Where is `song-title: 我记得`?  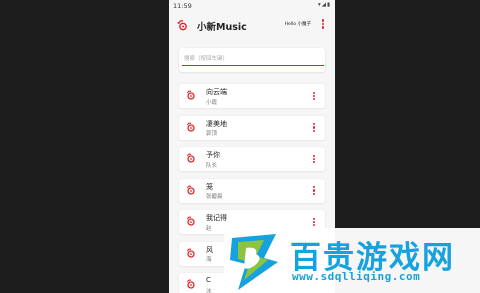
song-title: 我记得 is located at coordinates (216, 218).